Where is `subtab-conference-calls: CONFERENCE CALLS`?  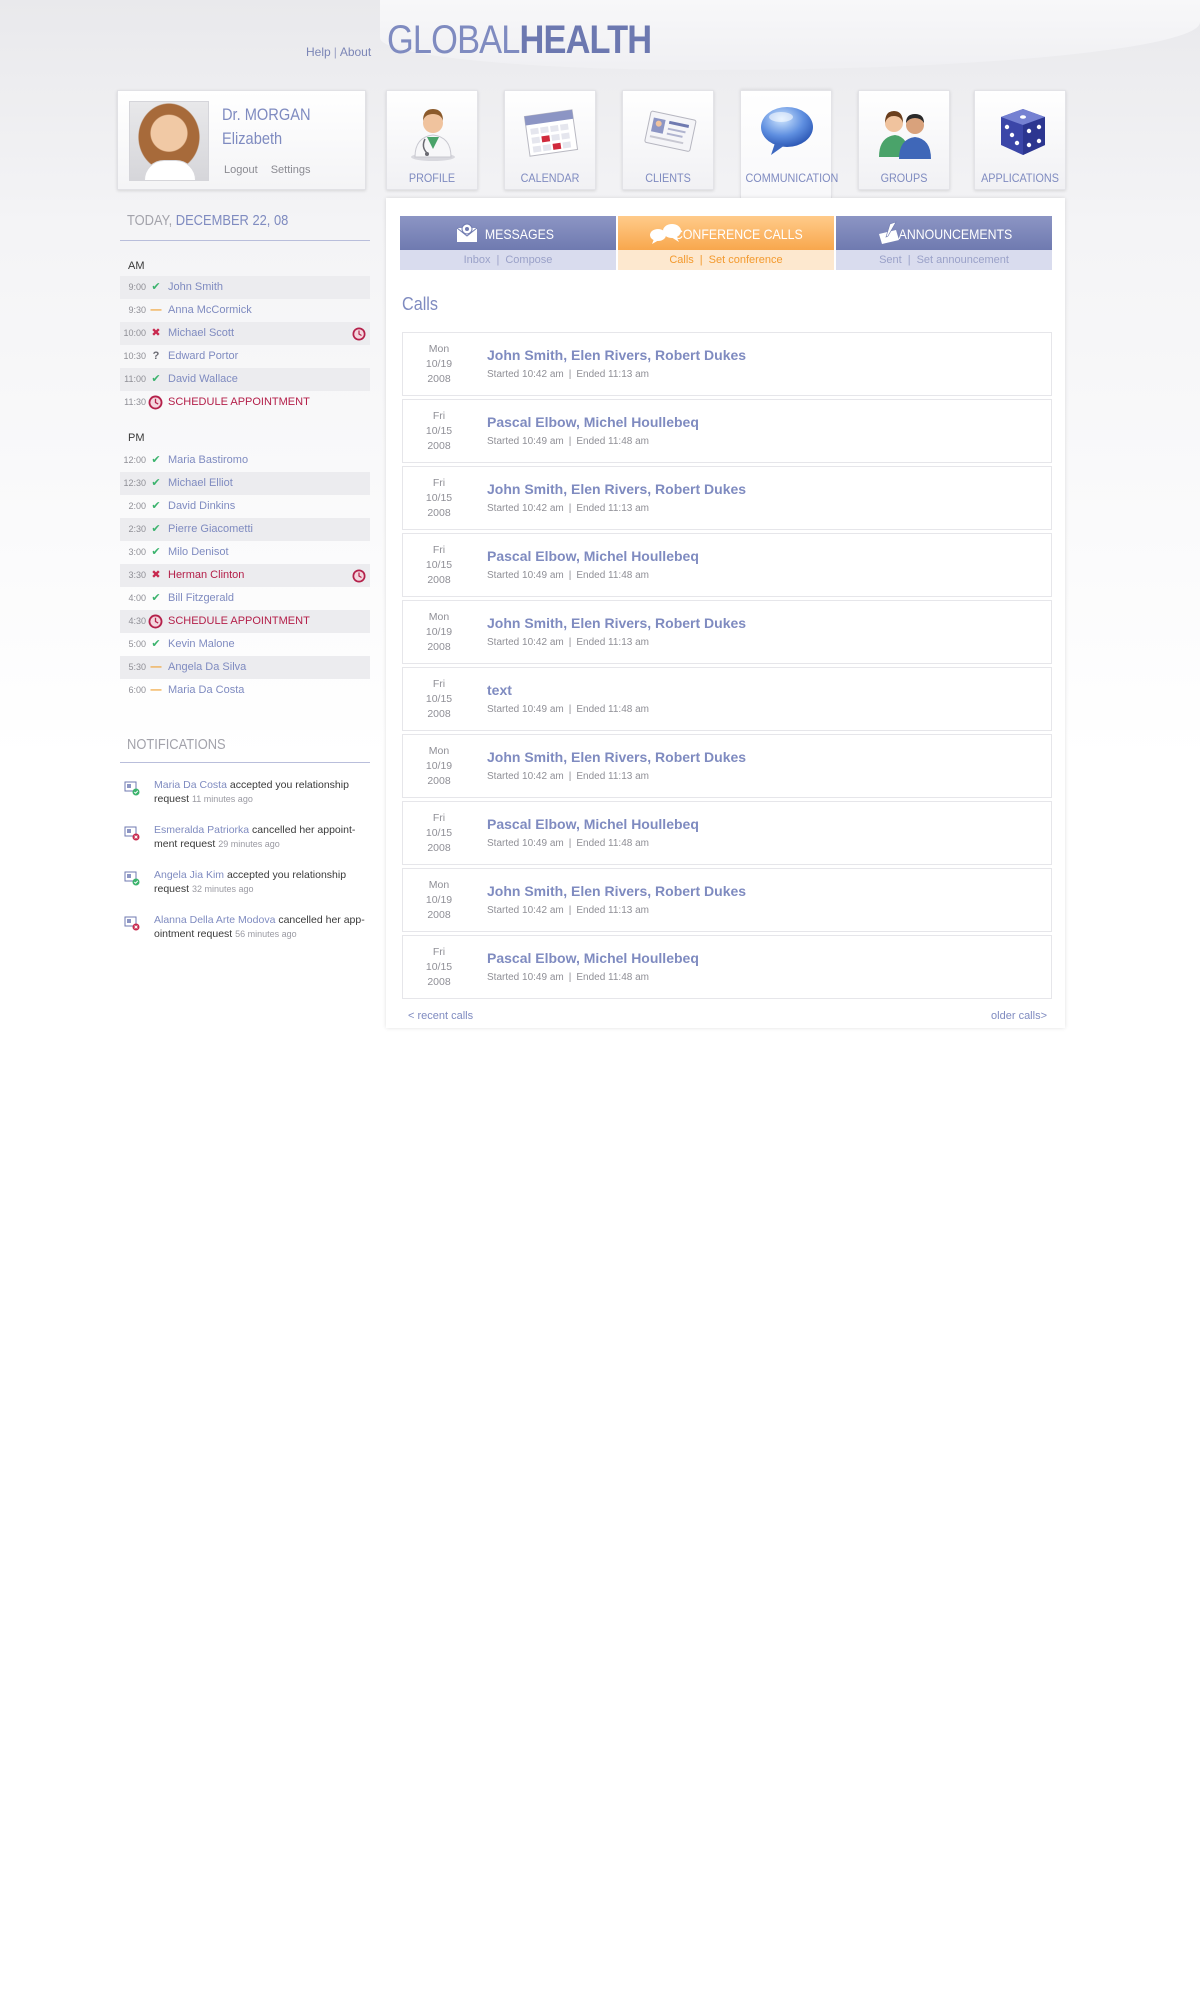 subtab-conference-calls: CONFERENCE CALLS is located at coordinates (726, 233).